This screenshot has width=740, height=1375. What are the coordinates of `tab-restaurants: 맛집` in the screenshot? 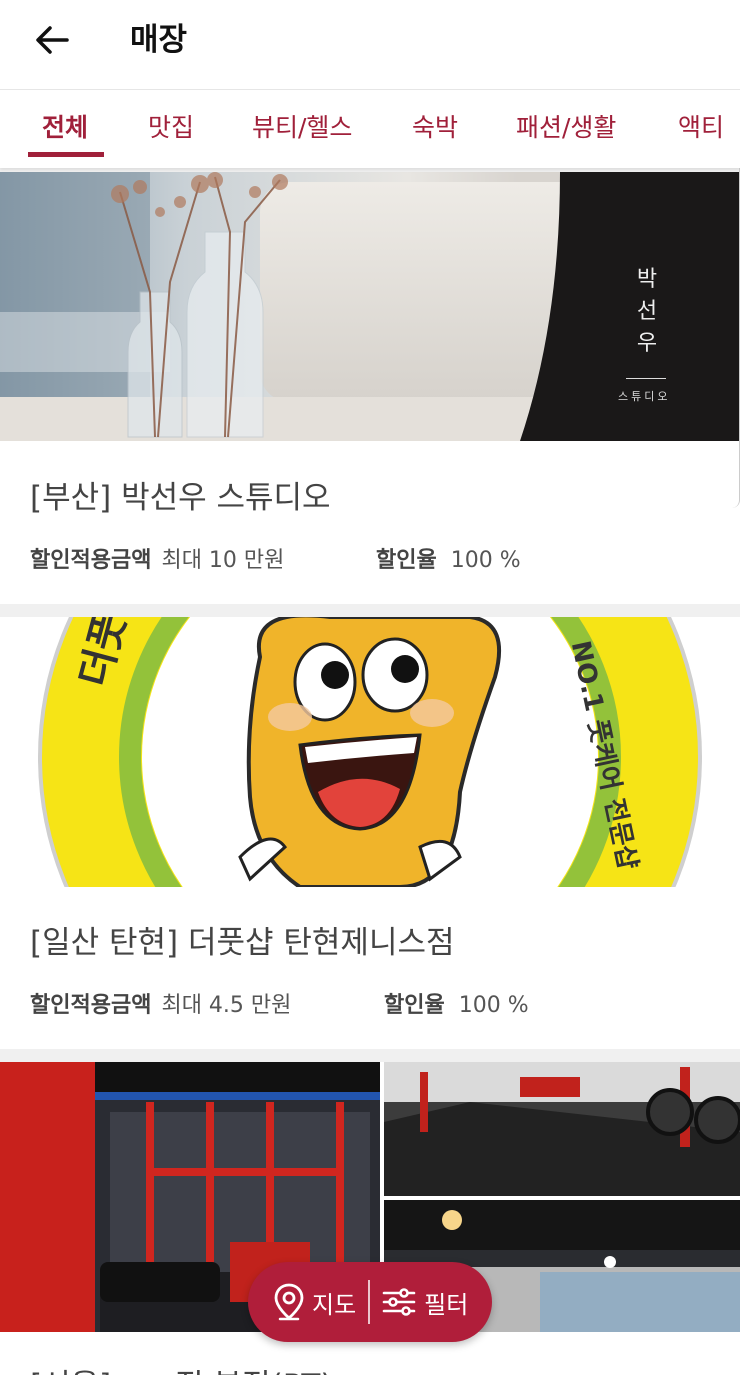 It's located at (171, 128).